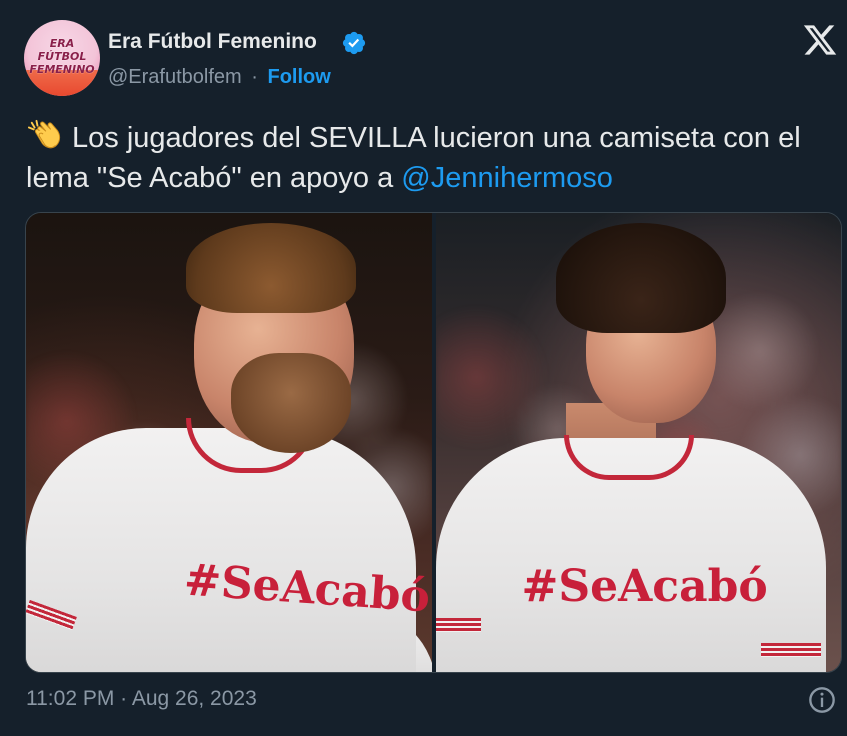 The height and width of the screenshot is (736, 847). What do you see at coordinates (141, 699) in the screenshot?
I see `tweet-timestamp: 11:02 PM · Aug 26, 2023` at bounding box center [141, 699].